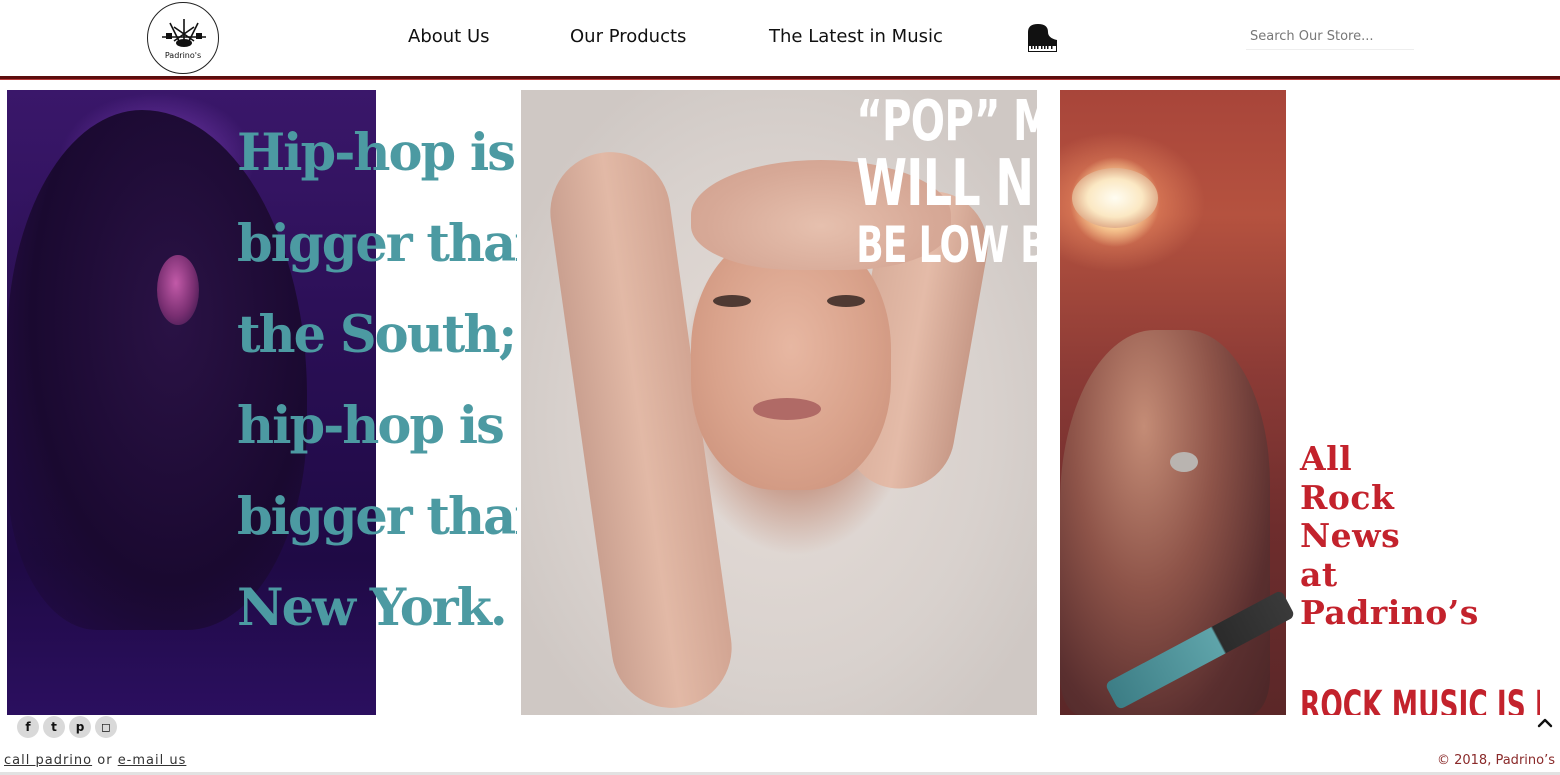 The height and width of the screenshot is (775, 1560). I want to click on copyright-text: © 2018, Padrino’s, so click(1495, 760).